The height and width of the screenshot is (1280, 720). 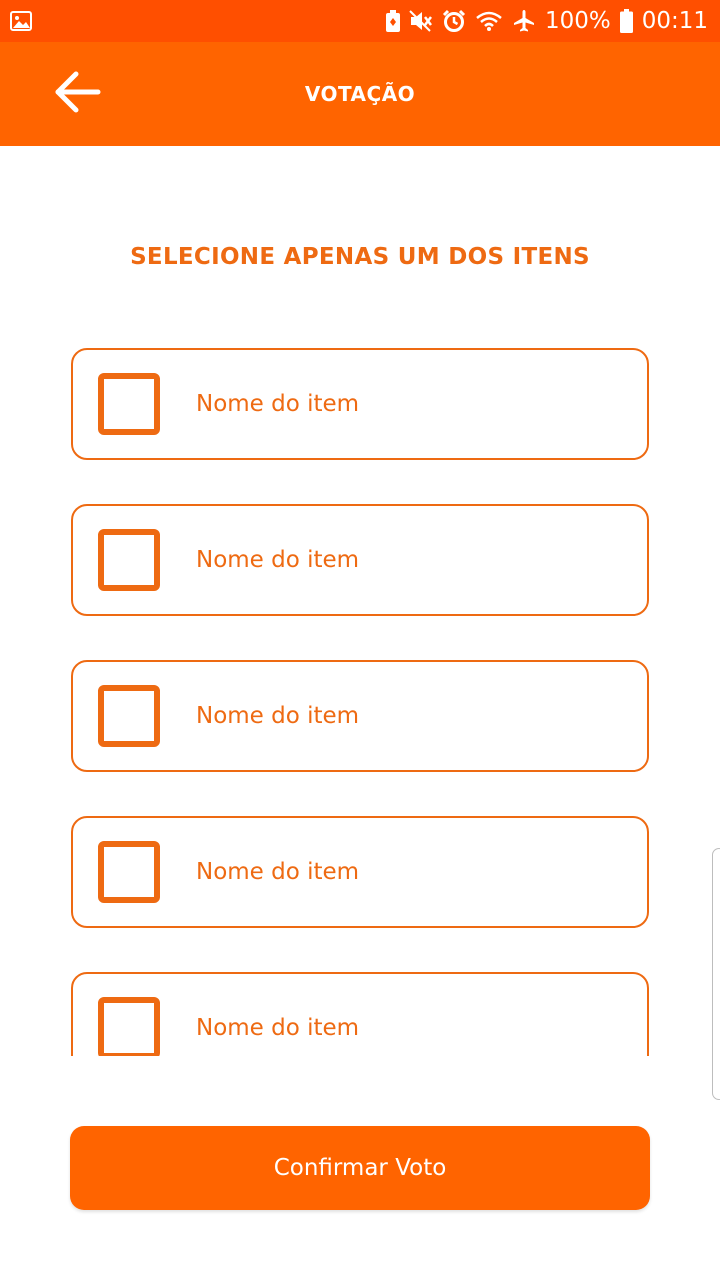 What do you see at coordinates (421, 21) in the screenshot?
I see `mute-icon` at bounding box center [421, 21].